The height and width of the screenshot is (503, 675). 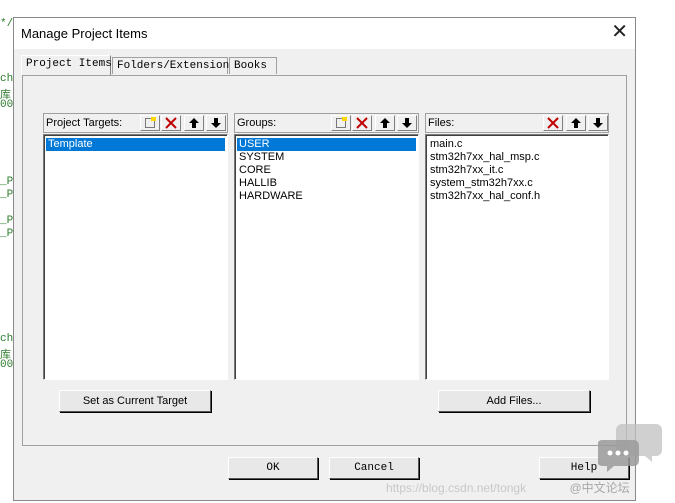 What do you see at coordinates (257, 123) in the screenshot?
I see `groups-header-label: Groups:` at bounding box center [257, 123].